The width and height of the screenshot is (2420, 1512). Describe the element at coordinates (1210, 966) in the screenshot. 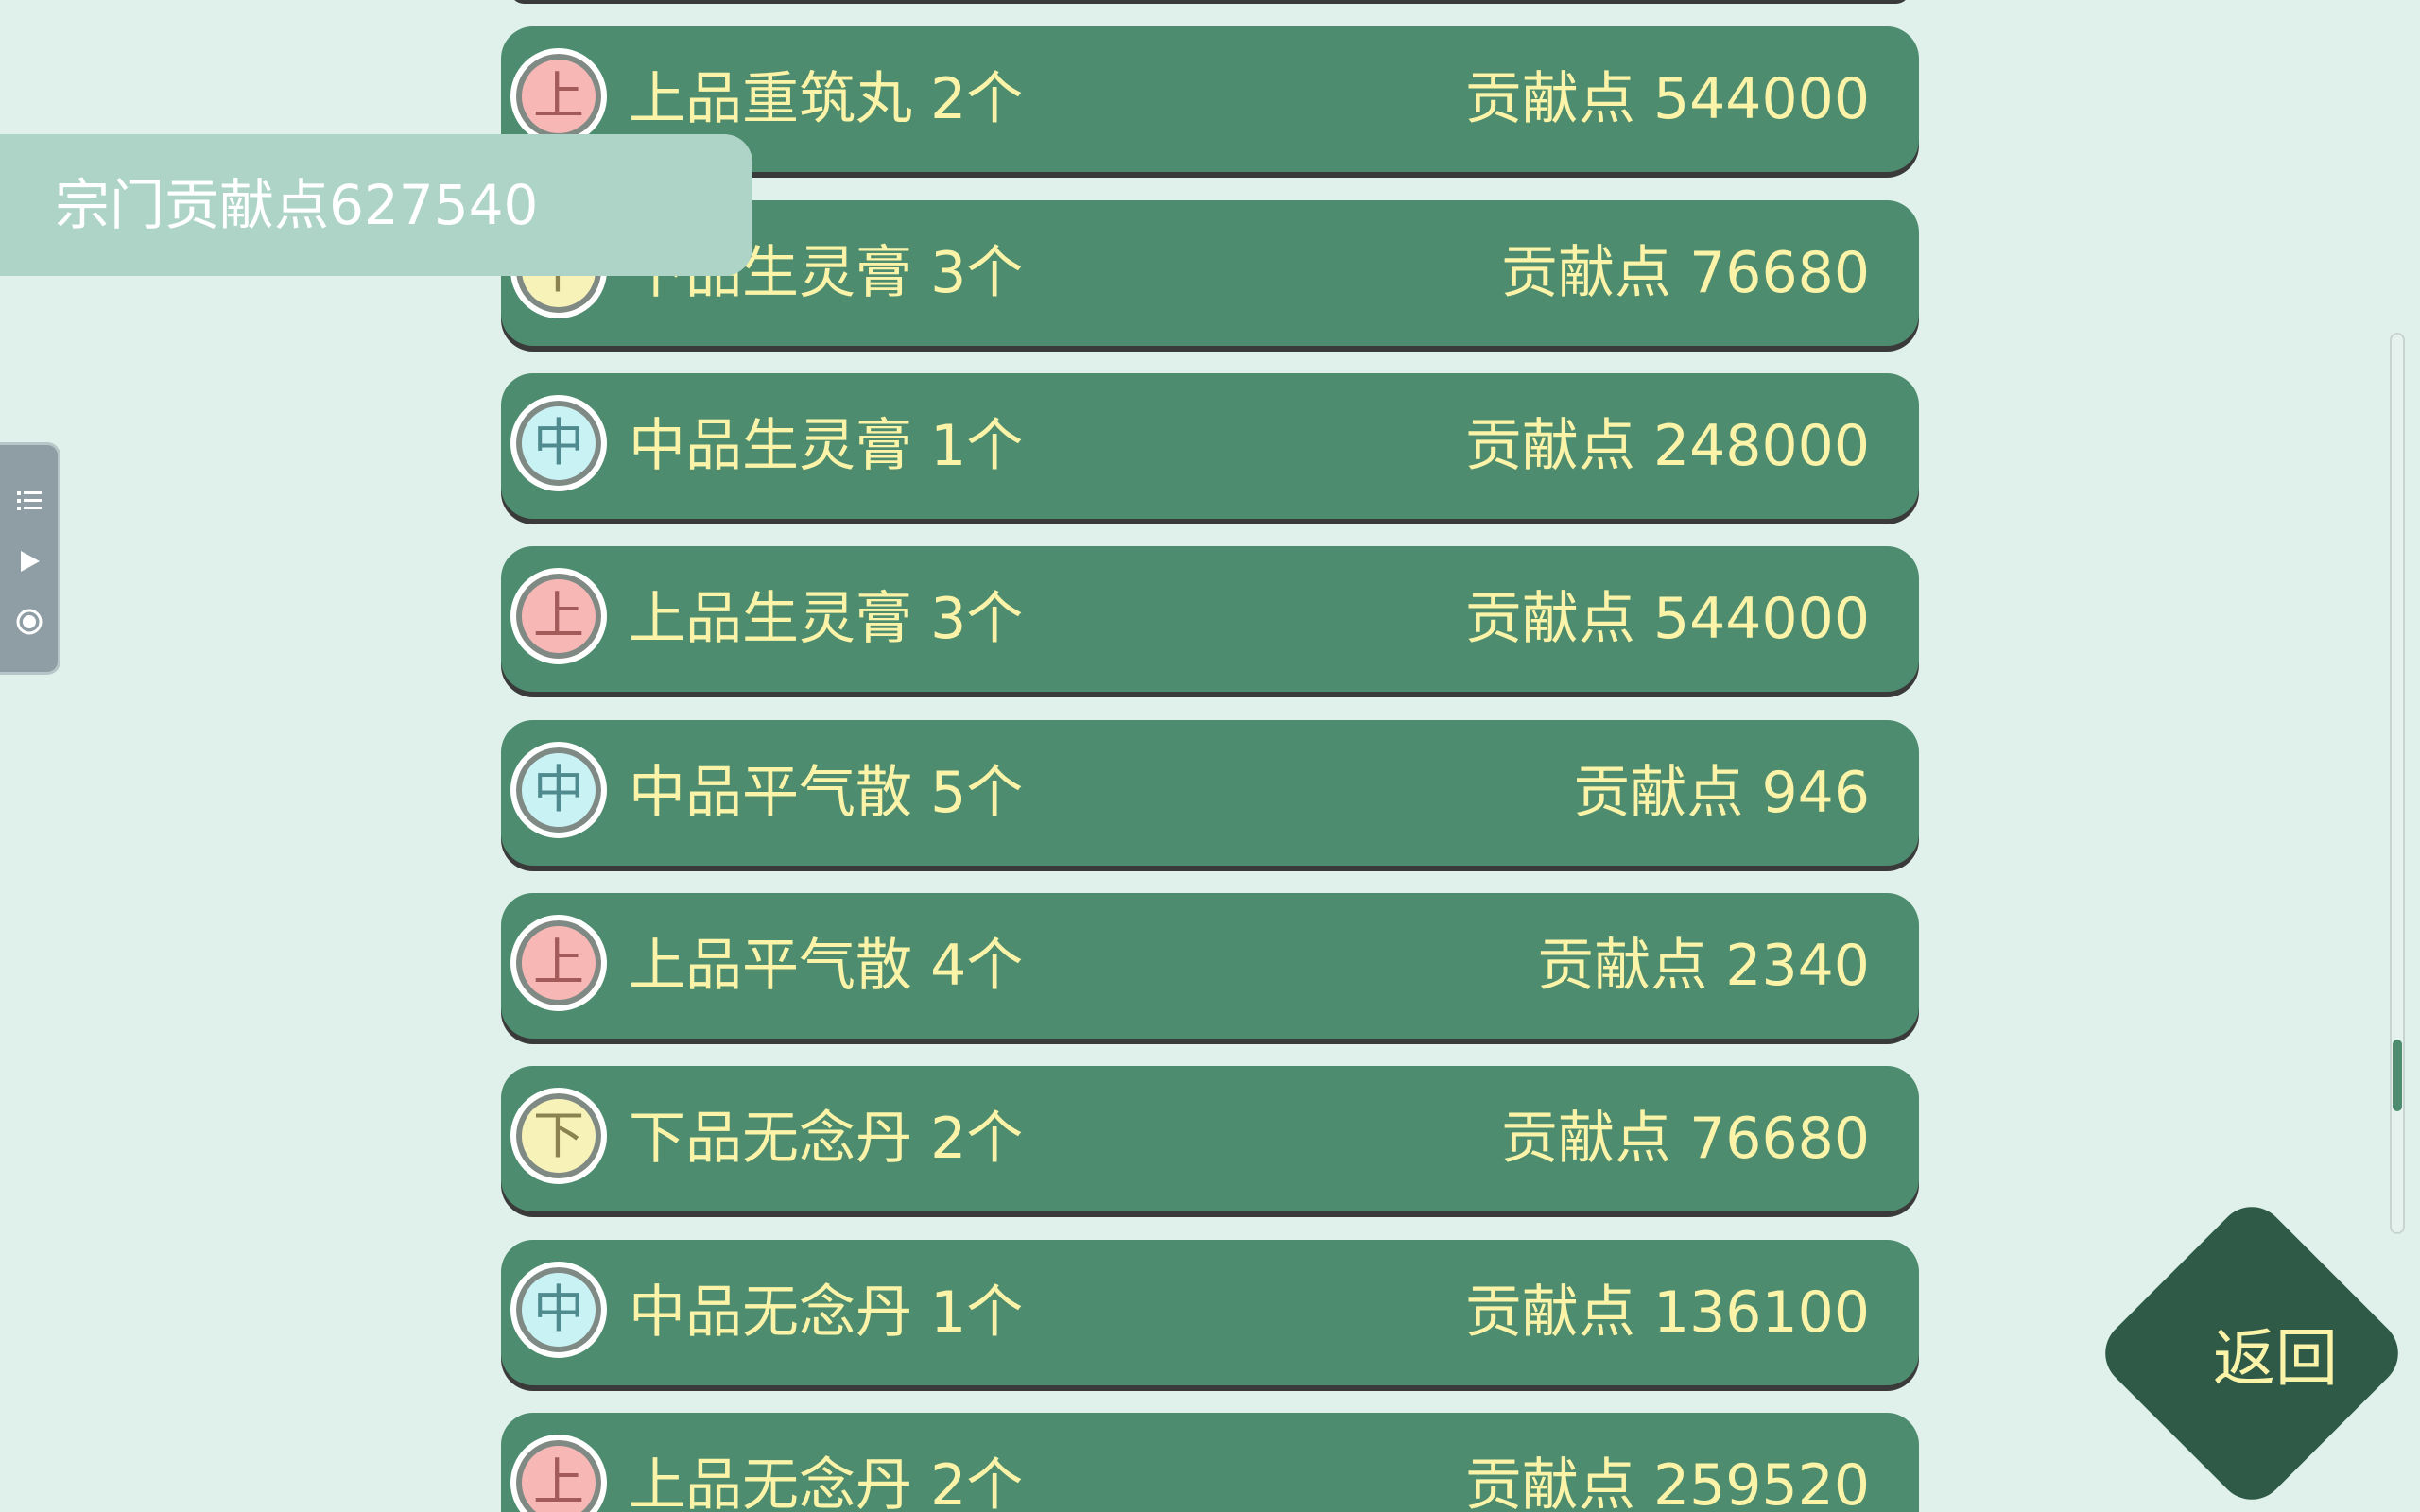

I see `shop-item-row: 上 上品平气散 4个 贡献点 2340` at that location.